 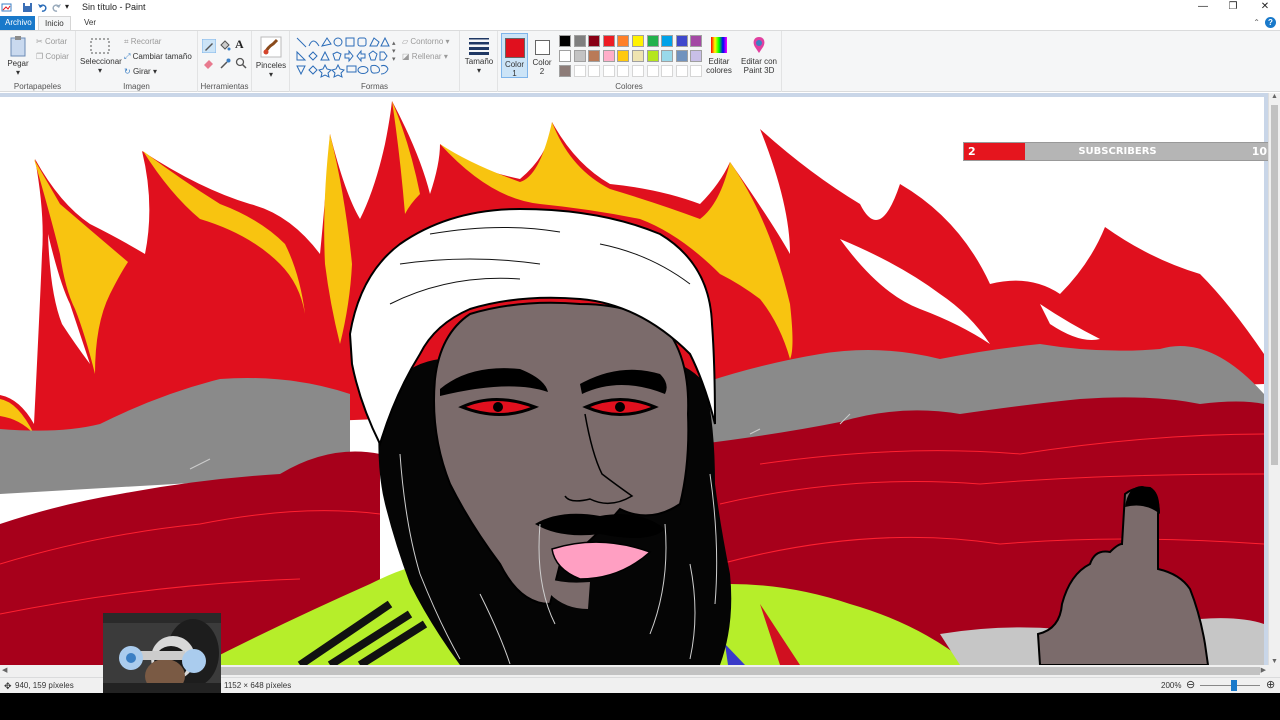 I want to click on pinceles-button: Pinceles ▾, so click(x=271, y=57).